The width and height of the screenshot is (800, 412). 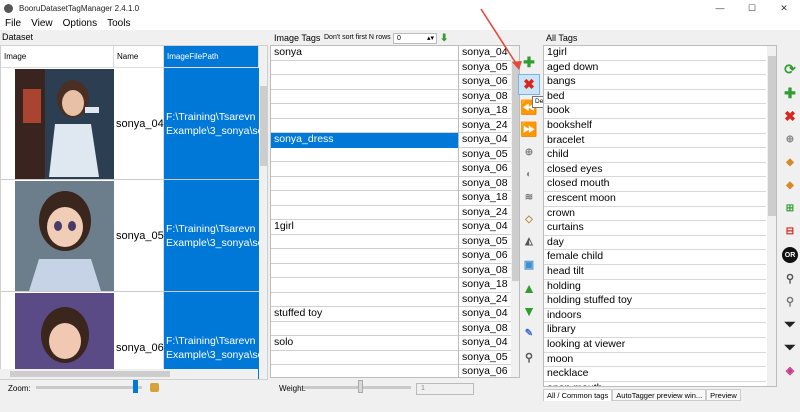 What do you see at coordinates (720, 8) in the screenshot?
I see `minimize-button: —` at bounding box center [720, 8].